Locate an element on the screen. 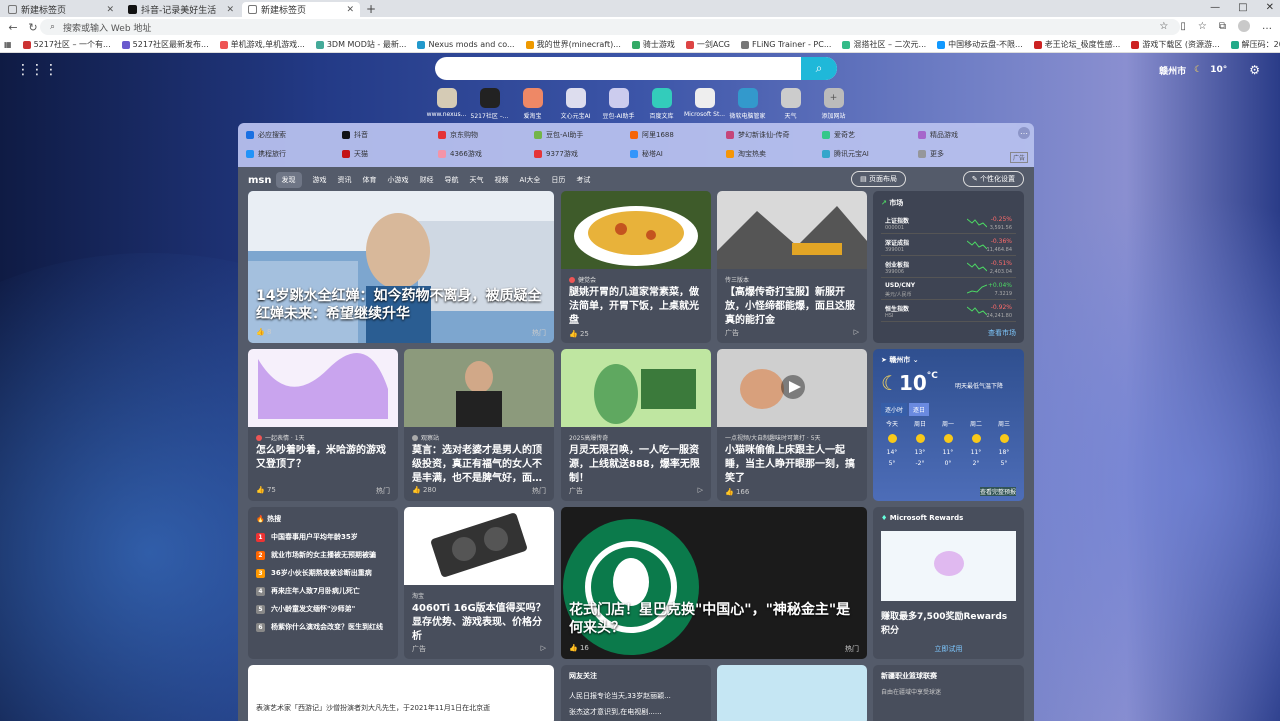 This screenshot has width=1280, height=721. forecast-day: 今天 14° 5° is located at coordinates (892, 443).